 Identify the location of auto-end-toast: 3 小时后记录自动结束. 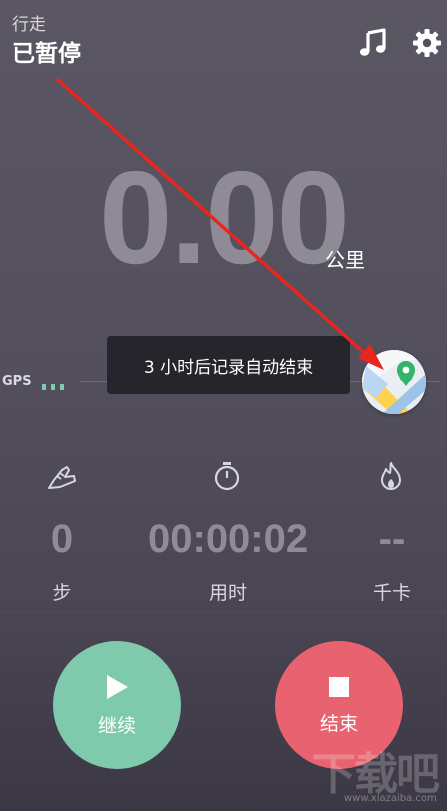
(228, 365).